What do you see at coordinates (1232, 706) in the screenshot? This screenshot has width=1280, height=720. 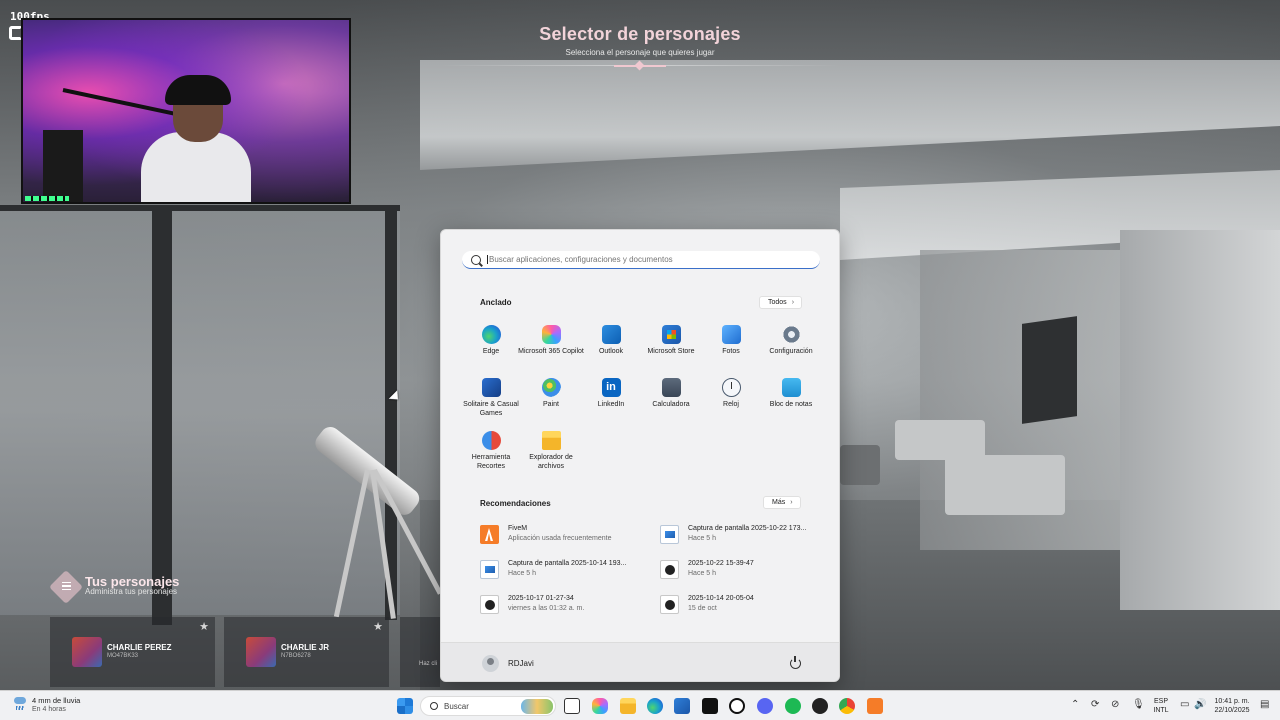 I see `clock: 10:41 p. m. 22/10/2025` at bounding box center [1232, 706].